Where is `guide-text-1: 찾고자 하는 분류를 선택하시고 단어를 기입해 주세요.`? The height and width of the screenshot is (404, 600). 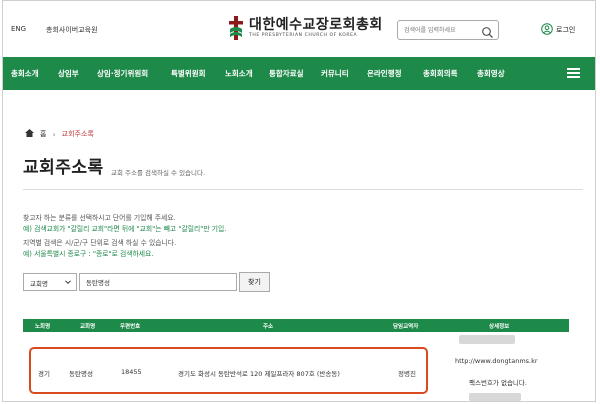 guide-text-1: 찾고자 하는 분류를 선택하시고 단어를 기입해 주세요. is located at coordinates (99, 218).